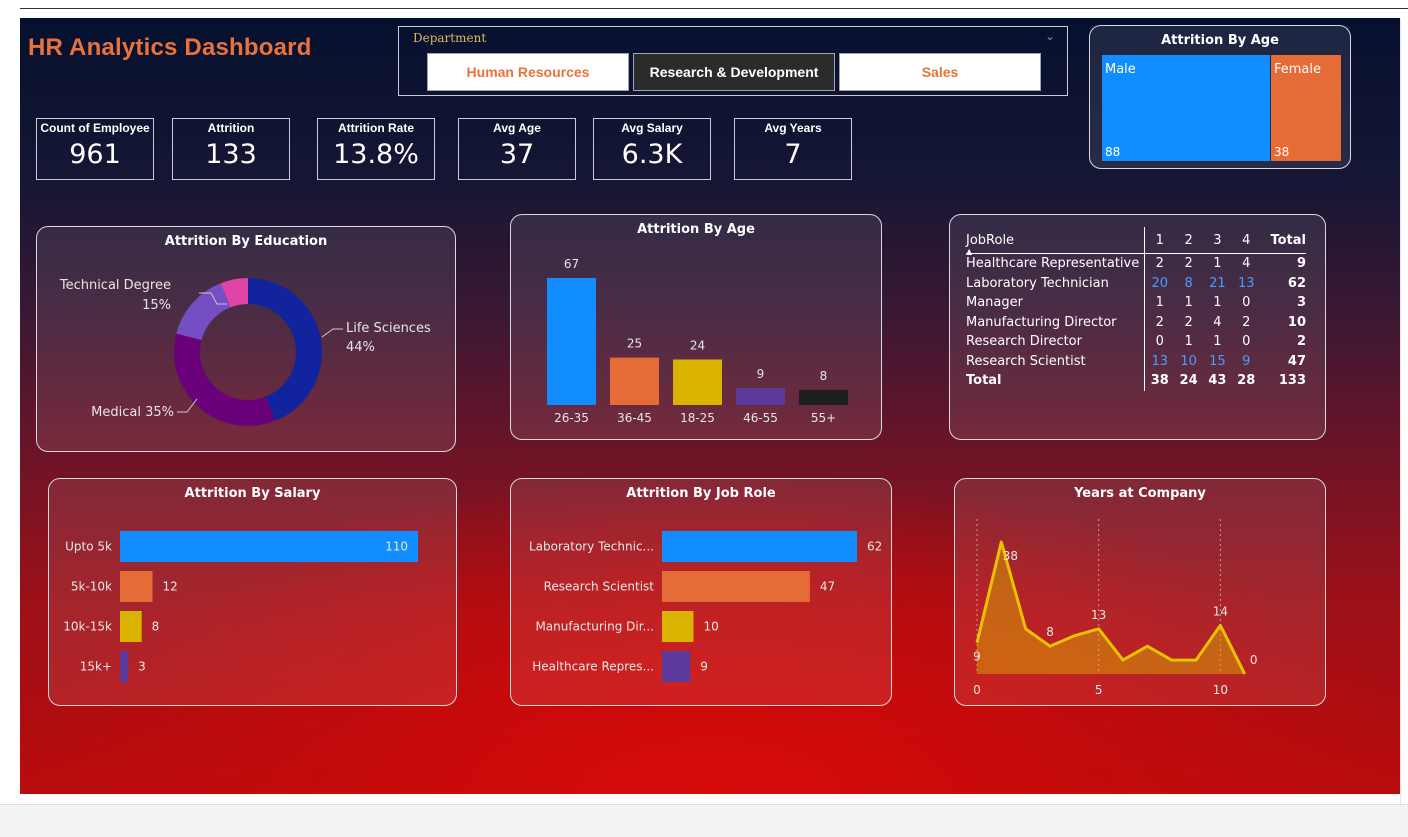 This screenshot has width=1408, height=837. I want to click on matrix-row-role: Healthcare Representative, so click(1056, 263).